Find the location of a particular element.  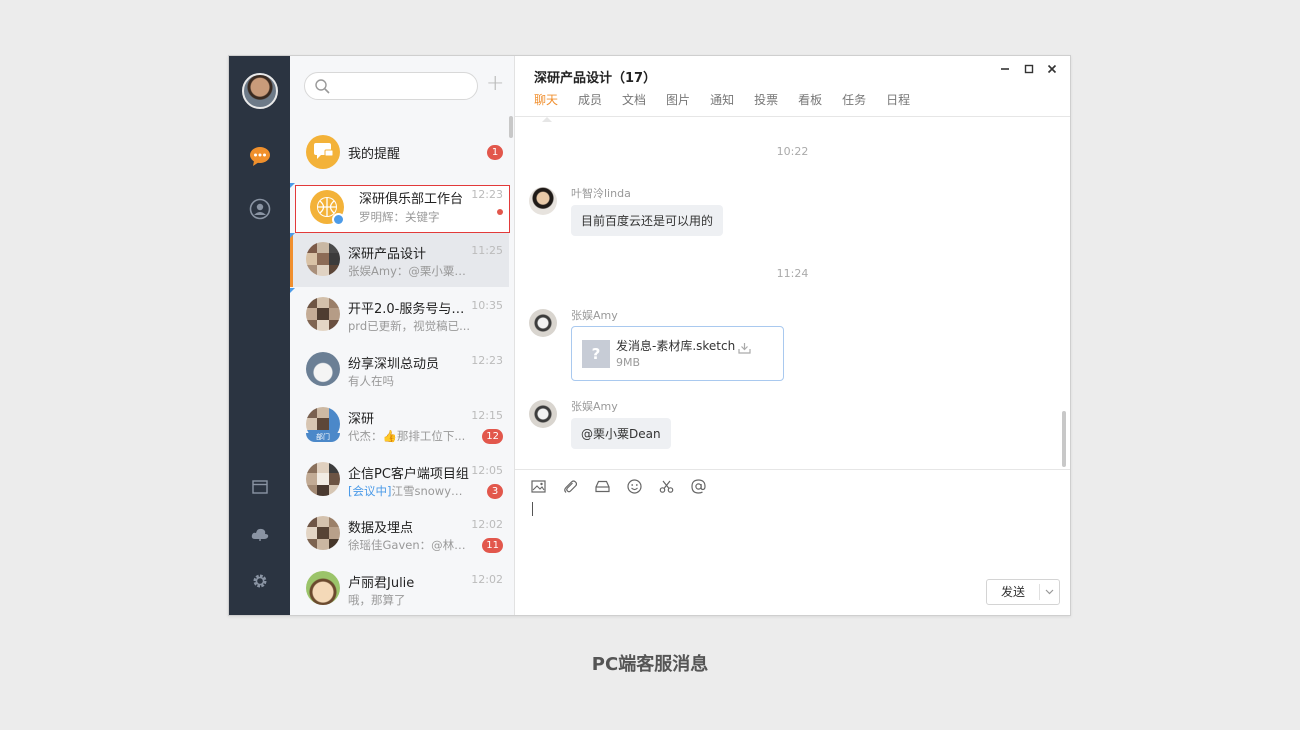

cloud-icon is located at coordinates (259, 534).